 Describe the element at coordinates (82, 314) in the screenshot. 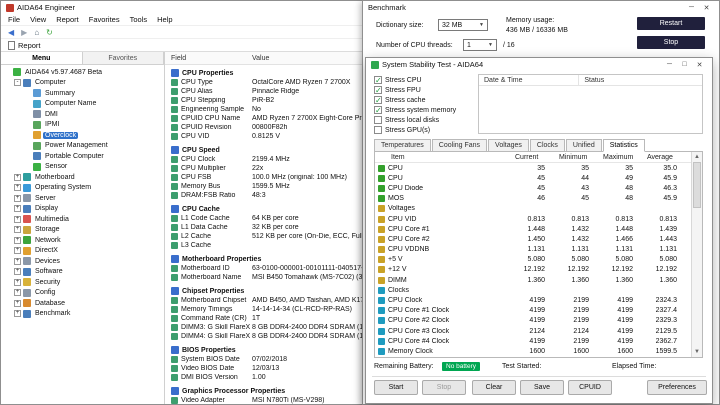

I see `tree-item-benchmark: + Benchmark` at that location.